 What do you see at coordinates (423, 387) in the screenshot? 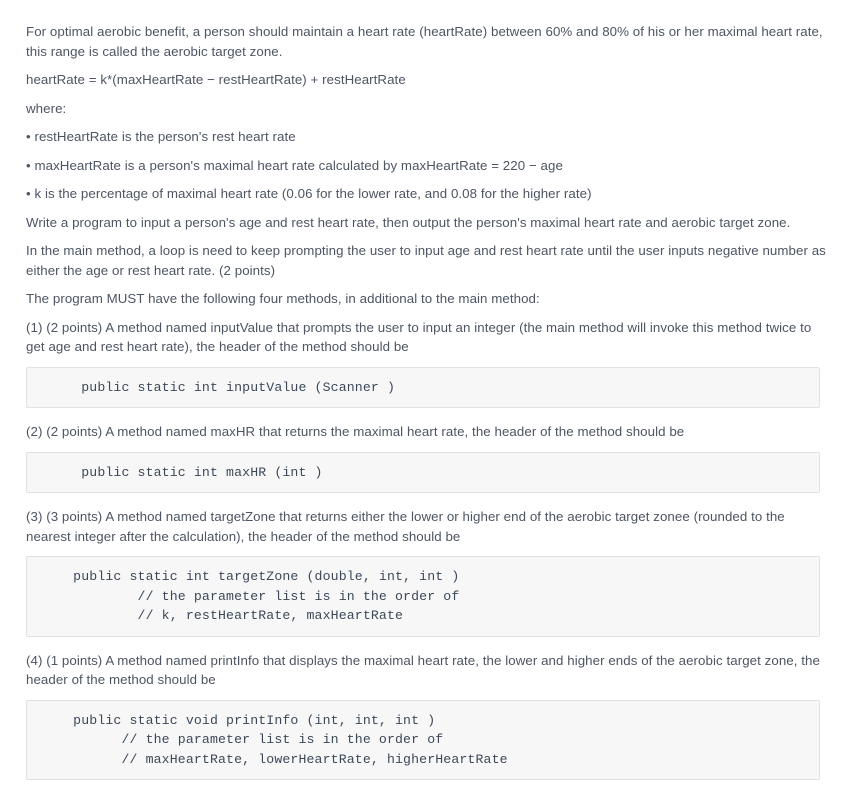
I see `code-block-input-value: public static int inputValue (Scanner )` at bounding box center [423, 387].